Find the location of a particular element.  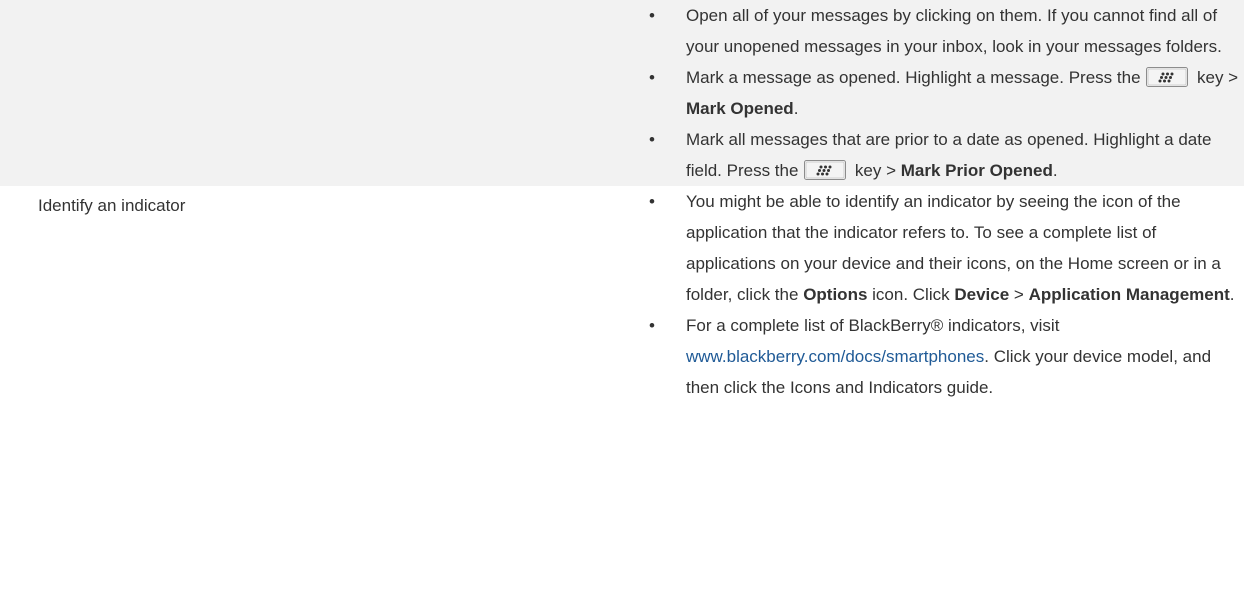

ui-term: Options is located at coordinates (835, 294).